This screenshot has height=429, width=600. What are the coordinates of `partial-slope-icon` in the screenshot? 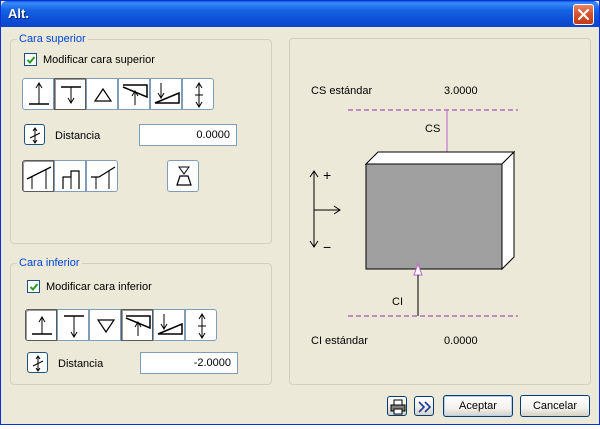 It's located at (103, 177).